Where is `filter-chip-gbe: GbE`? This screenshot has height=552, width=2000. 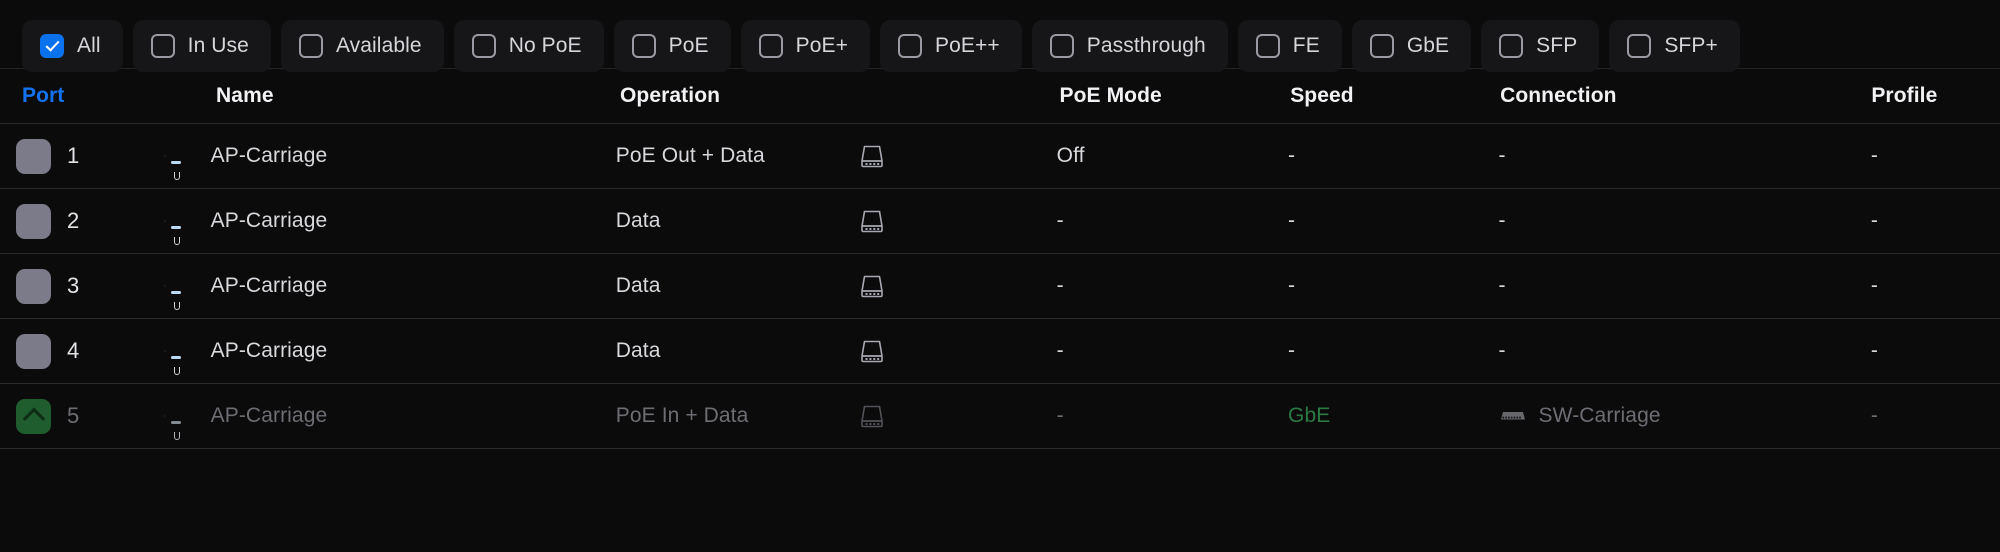 filter-chip-gbe: GbE is located at coordinates (1411, 46).